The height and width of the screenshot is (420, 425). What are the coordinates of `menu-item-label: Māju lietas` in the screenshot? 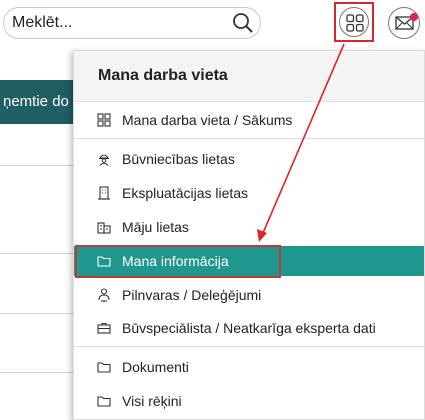 It's located at (155, 227).